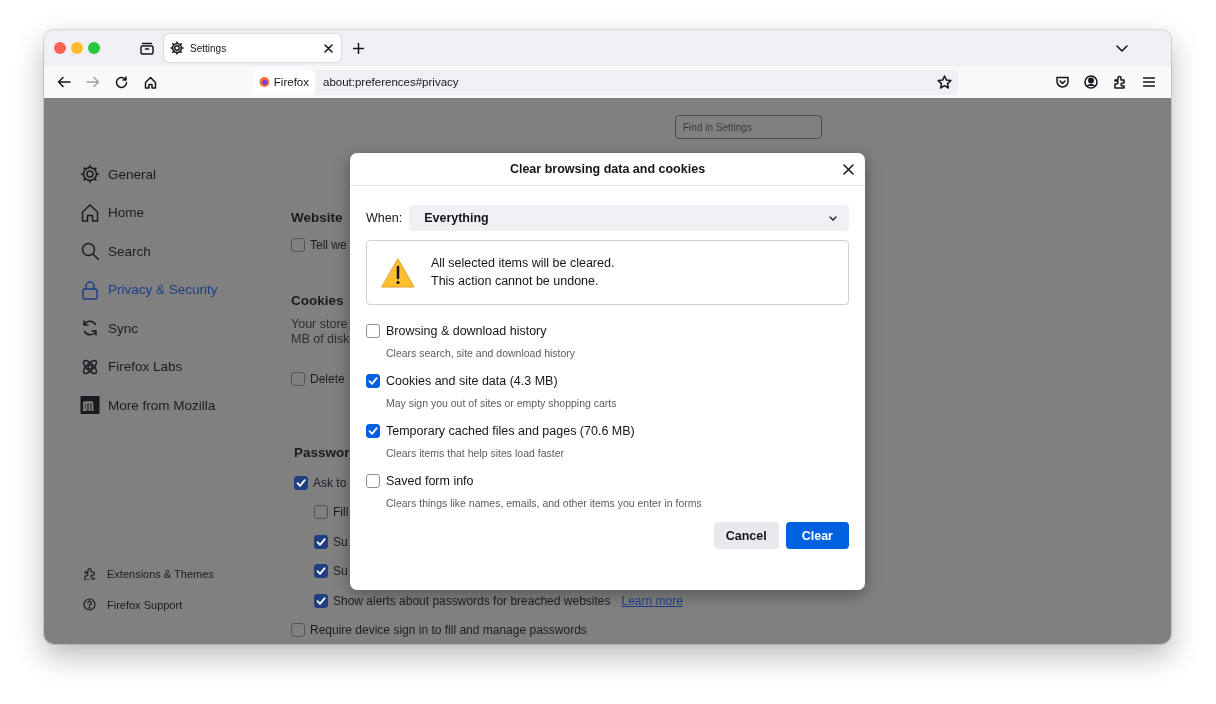  Describe the element at coordinates (341, 512) in the screenshot. I see `checkbox-label: Fill` at that location.